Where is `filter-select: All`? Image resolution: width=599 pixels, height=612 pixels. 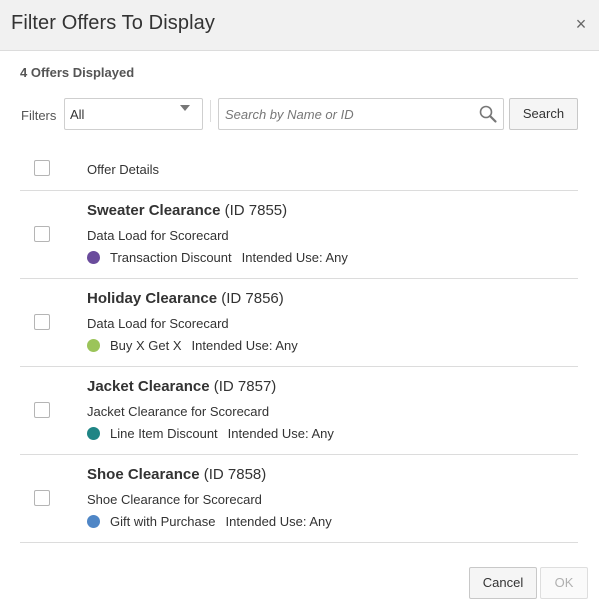
filter-select: All is located at coordinates (133, 114).